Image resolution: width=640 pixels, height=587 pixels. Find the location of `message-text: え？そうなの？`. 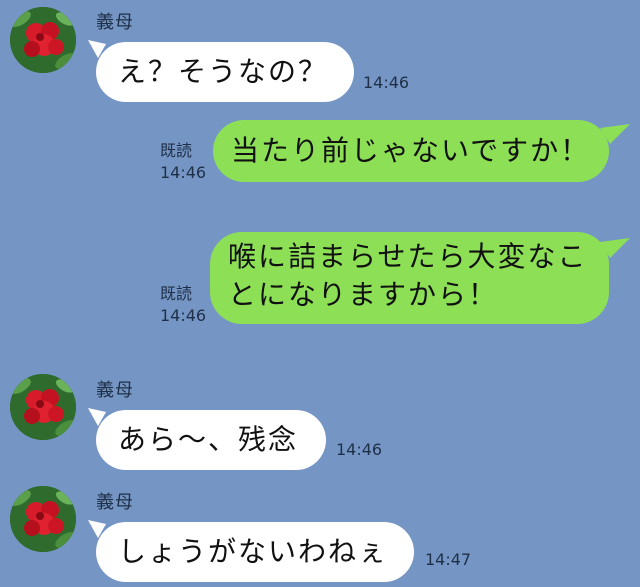

message-text: え？そうなの？ is located at coordinates (223, 71).